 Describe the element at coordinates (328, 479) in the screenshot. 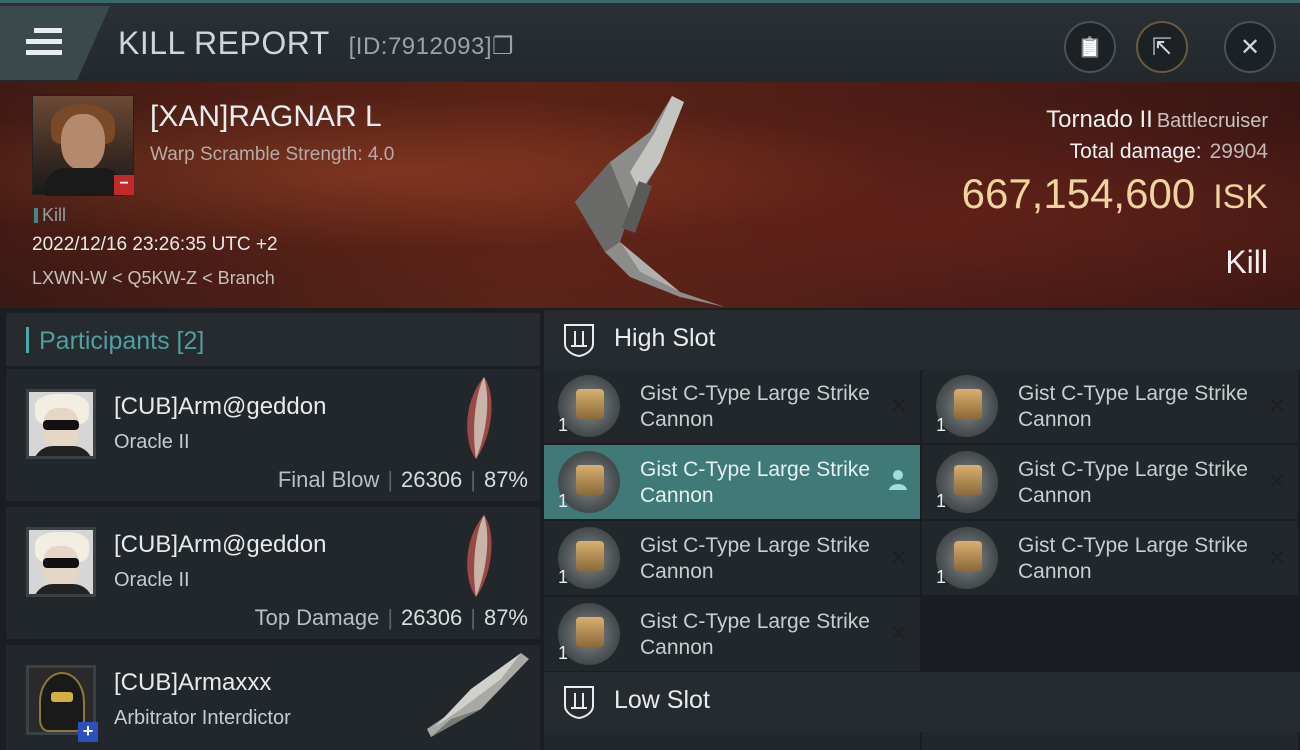

I see `stat-label: Final Blow` at that location.